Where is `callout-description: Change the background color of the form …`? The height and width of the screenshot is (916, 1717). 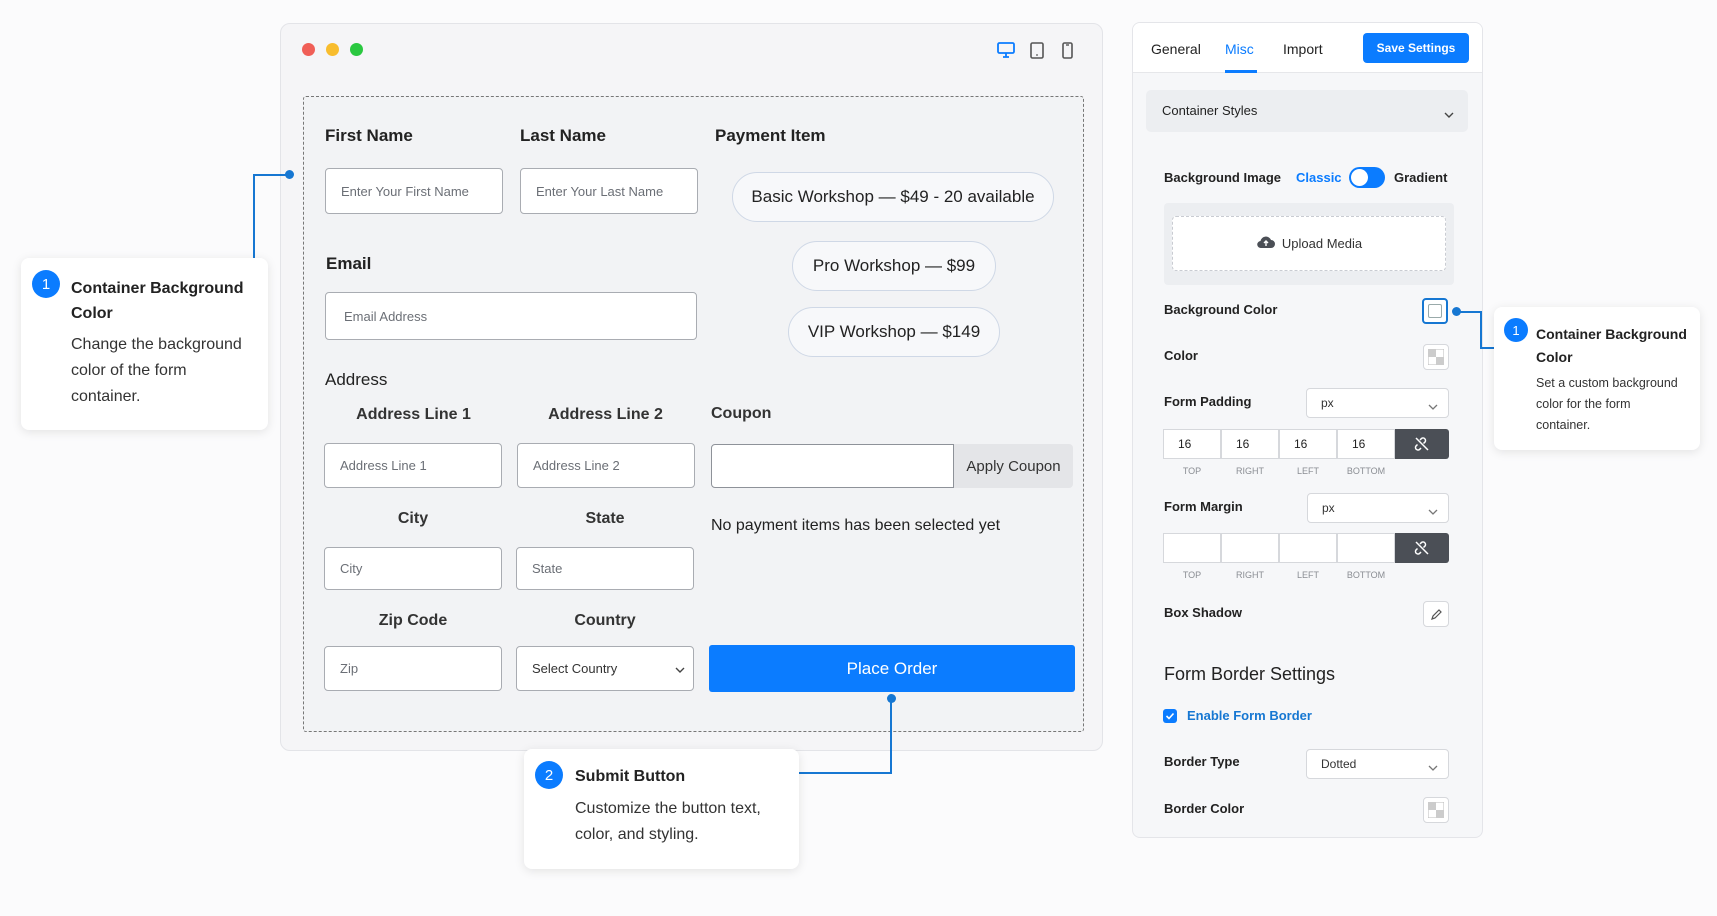 callout-description: Change the background color of the form … is located at coordinates (156, 371).